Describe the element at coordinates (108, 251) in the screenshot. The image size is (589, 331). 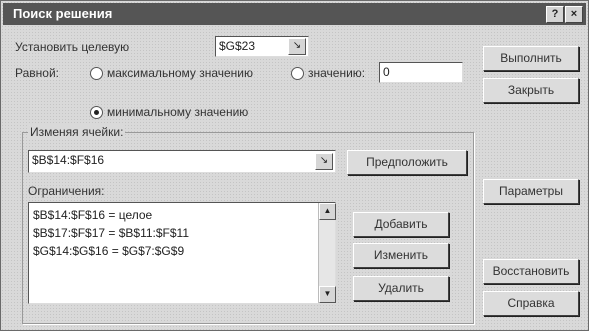
I see `constraint-item: $G$14:$G$16 = $G$7:$G$9` at that location.